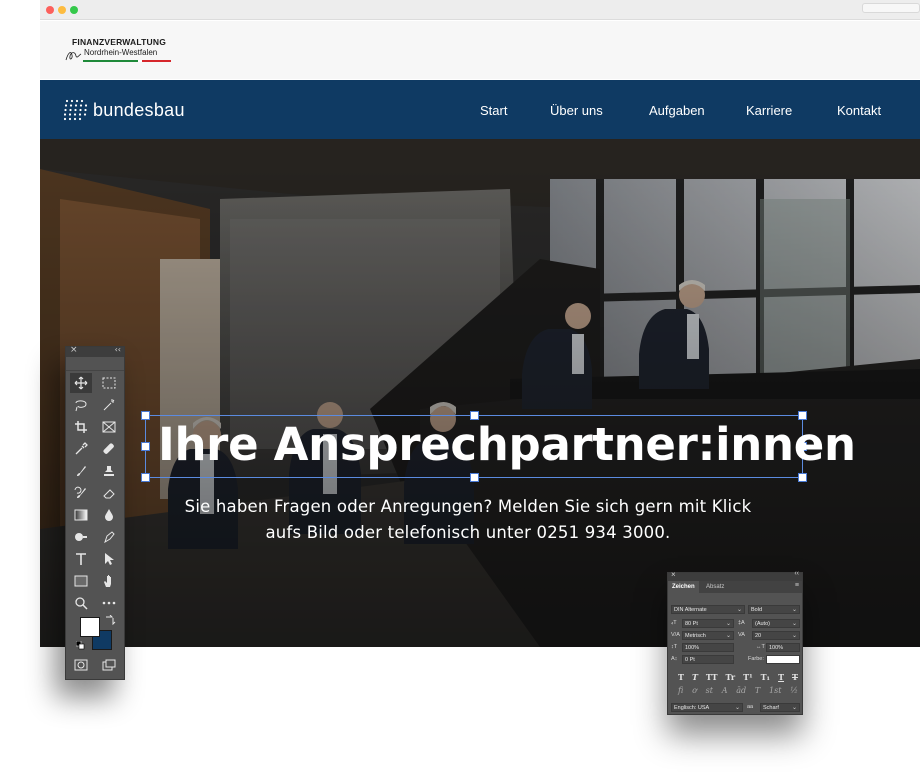 The image size is (920, 778). Describe the element at coordinates (110, 61) in the screenshot. I see `logo-green-stripe` at that location.